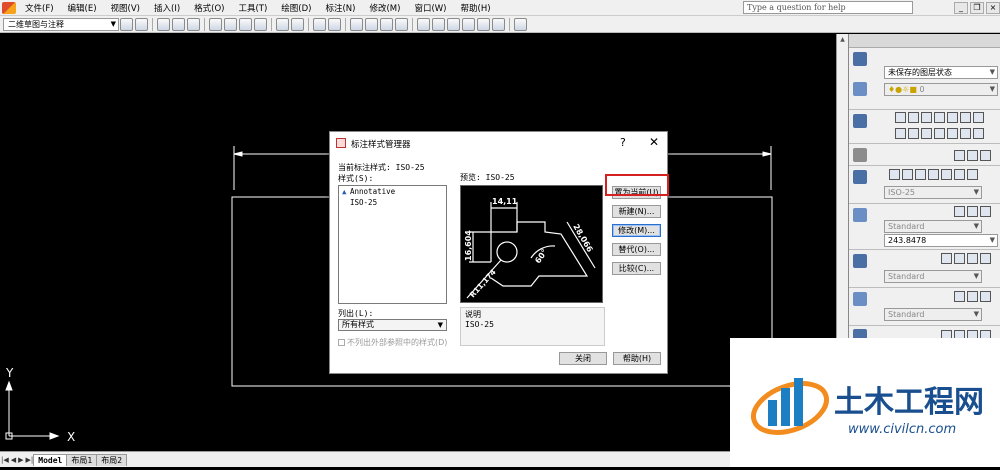 The width and height of the screenshot is (1000, 470). I want to click on multiline-text-icon, so click(959, 211).